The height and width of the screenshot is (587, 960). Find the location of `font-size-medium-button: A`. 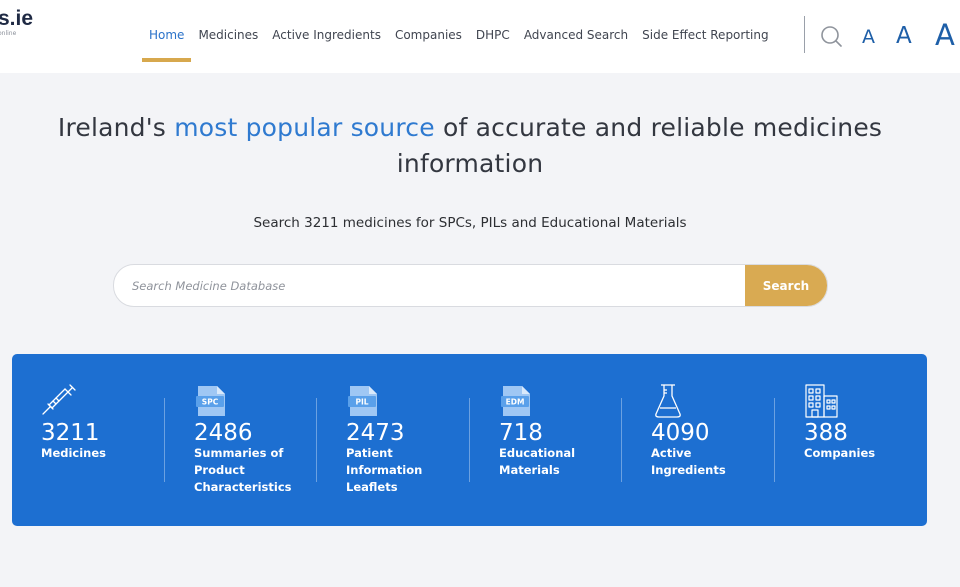

font-size-medium-button: A is located at coordinates (904, 36).